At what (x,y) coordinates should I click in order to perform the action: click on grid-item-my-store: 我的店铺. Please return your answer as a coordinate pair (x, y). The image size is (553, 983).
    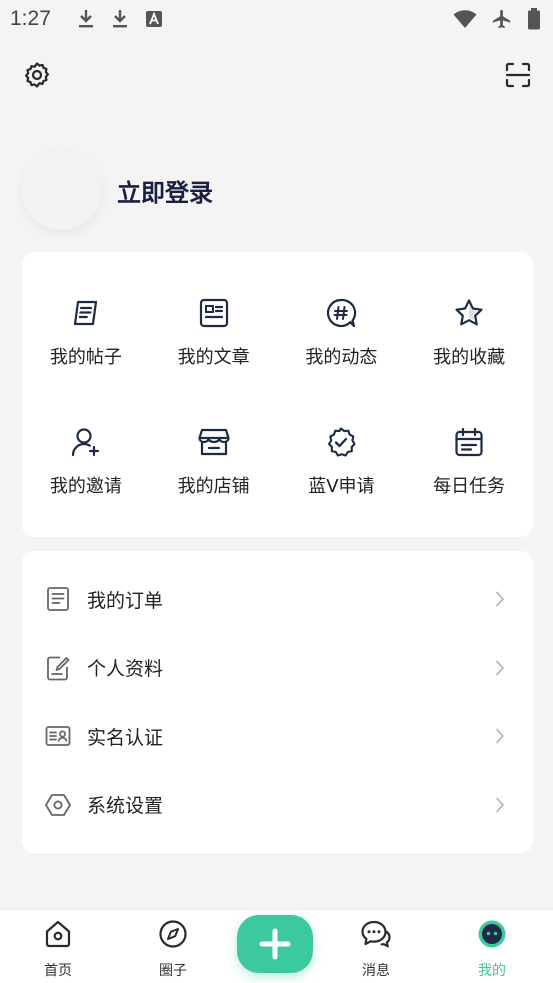
    Looking at the image, I should click on (214, 489).